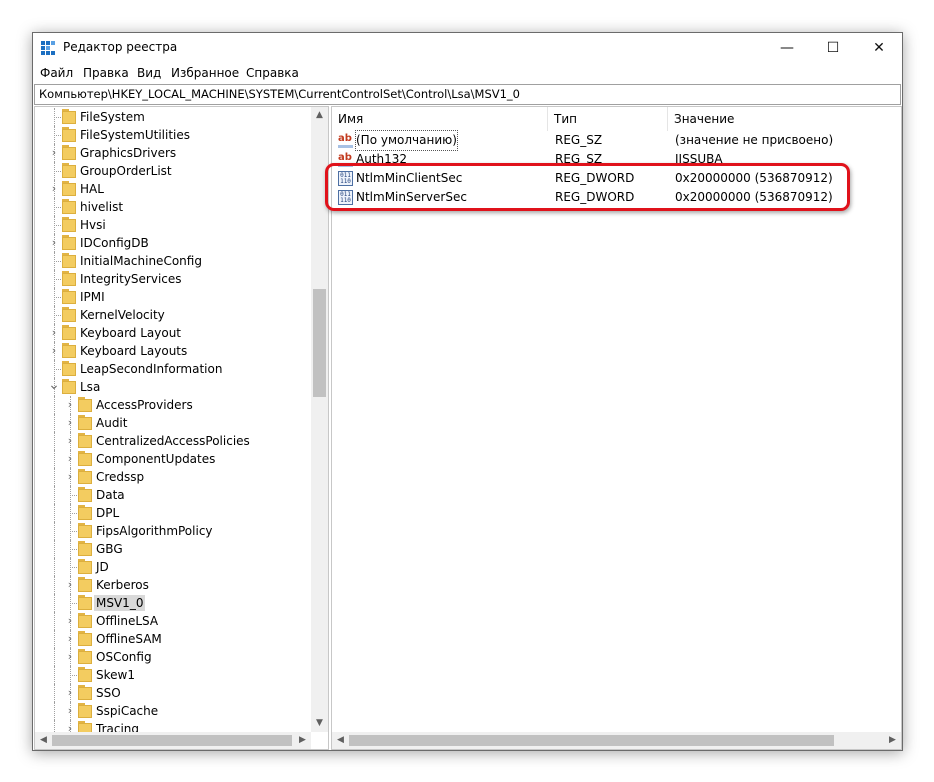 This screenshot has width=934, height=782. What do you see at coordinates (173, 135) in the screenshot?
I see `tree-item: FileSystemUtilities` at bounding box center [173, 135].